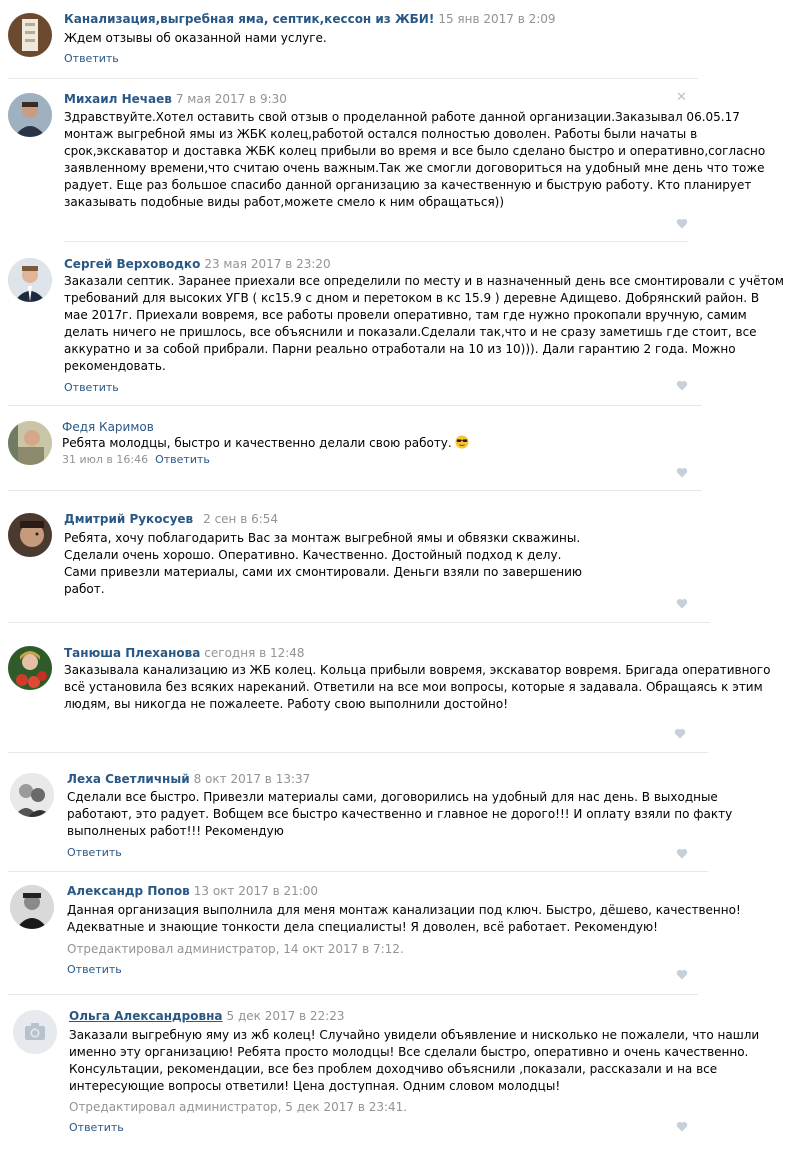  What do you see at coordinates (681, 97) in the screenshot?
I see `close-icon: ✕` at bounding box center [681, 97].